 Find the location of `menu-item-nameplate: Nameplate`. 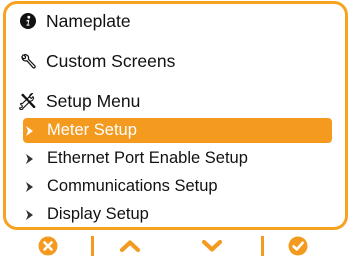

menu-item-nameplate: Nameplate is located at coordinates (74, 21).